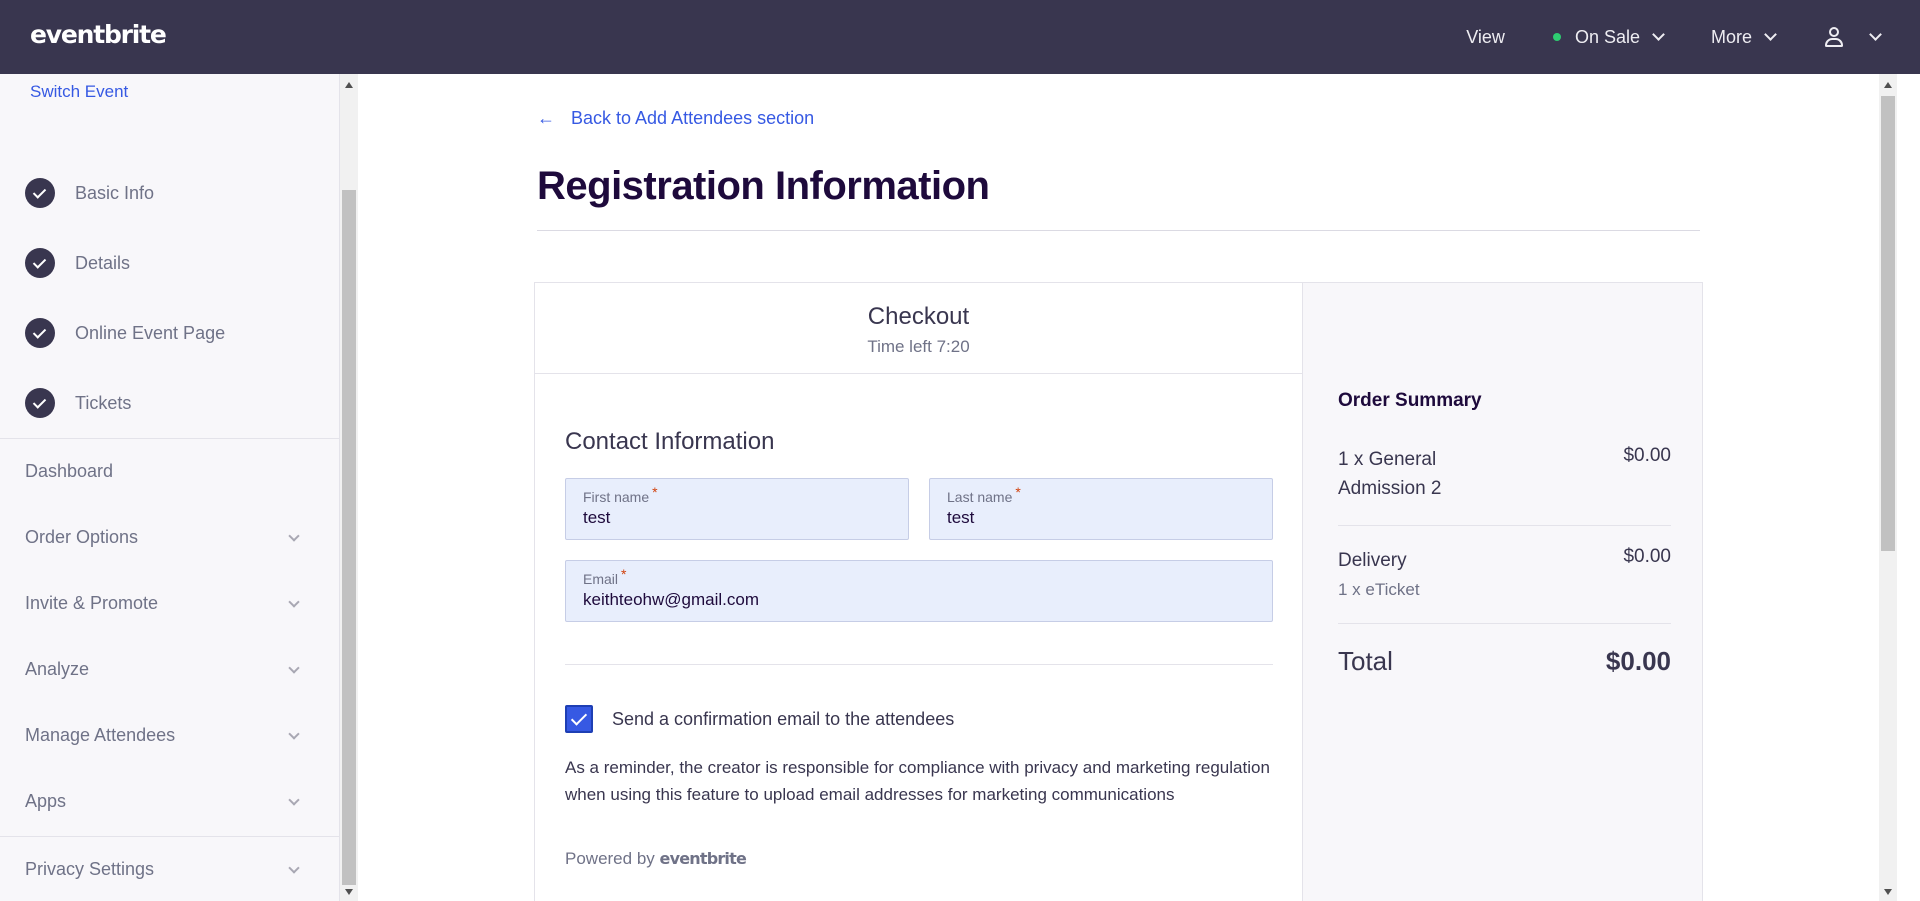 The width and height of the screenshot is (1920, 901). I want to click on main-scrollbar-thumb, so click(1888, 323).